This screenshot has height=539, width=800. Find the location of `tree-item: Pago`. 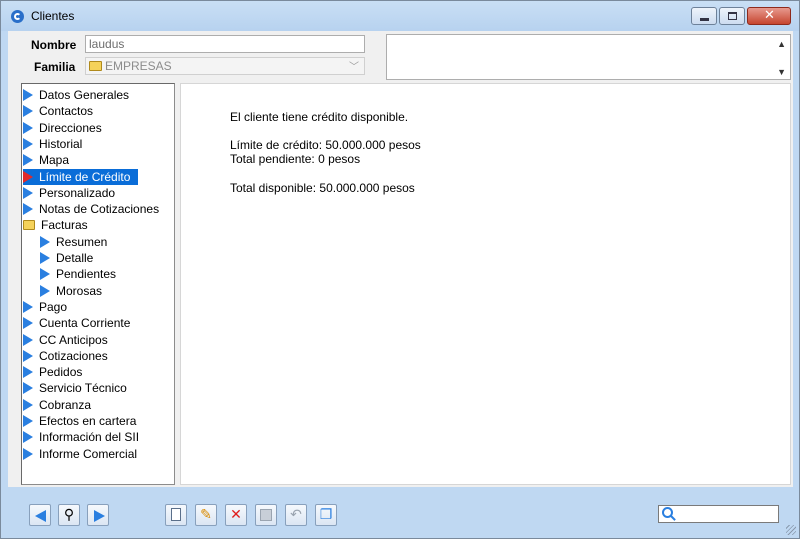

tree-item: Pago is located at coordinates (49, 307).